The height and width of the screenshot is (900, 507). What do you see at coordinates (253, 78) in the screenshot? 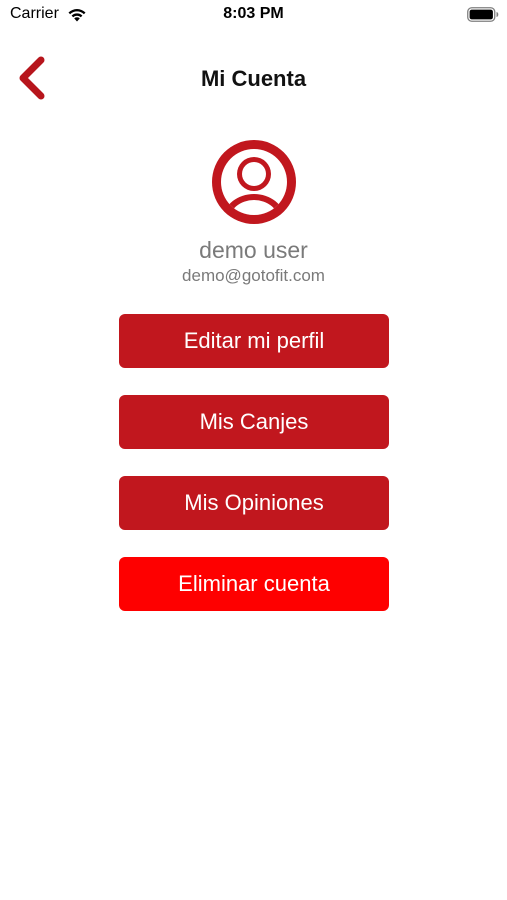
I see `page-title: Mi Cuenta` at bounding box center [253, 78].